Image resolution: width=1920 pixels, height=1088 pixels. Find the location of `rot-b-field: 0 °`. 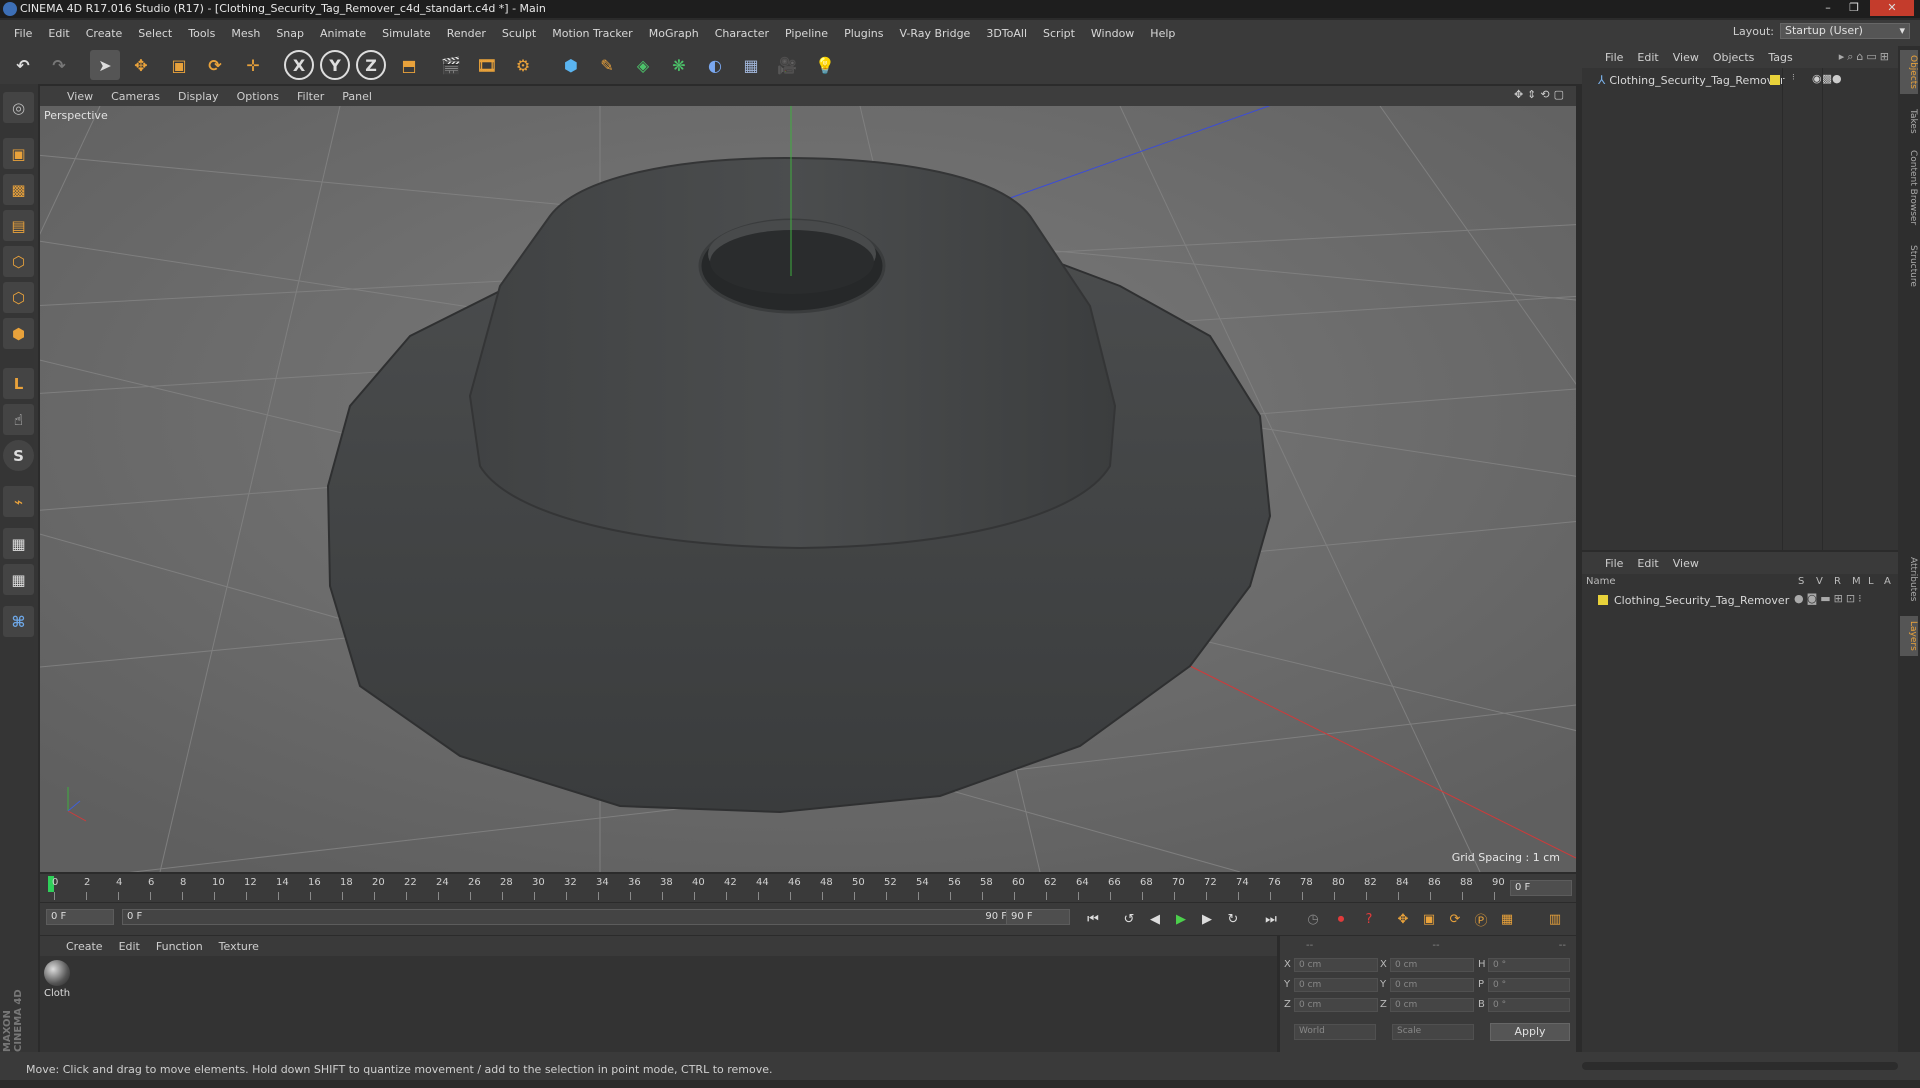

rot-b-field: 0 ° is located at coordinates (1529, 1005).